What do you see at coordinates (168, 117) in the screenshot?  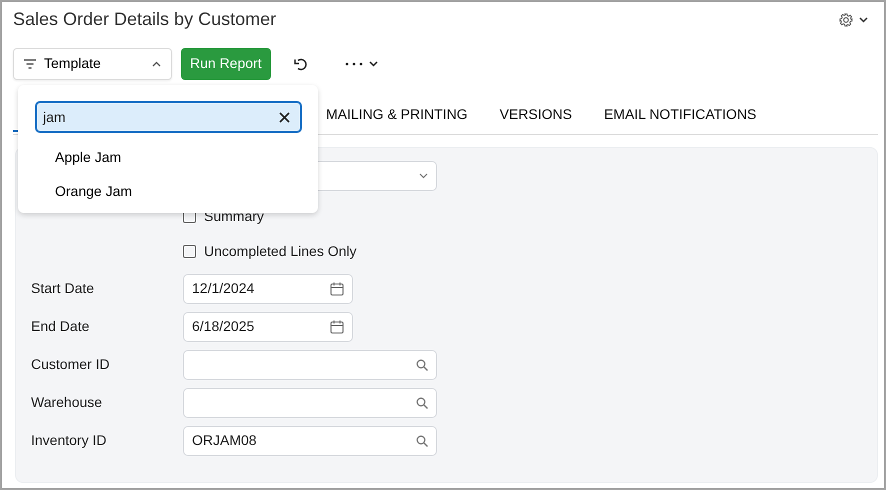 I see `search-field: jam` at bounding box center [168, 117].